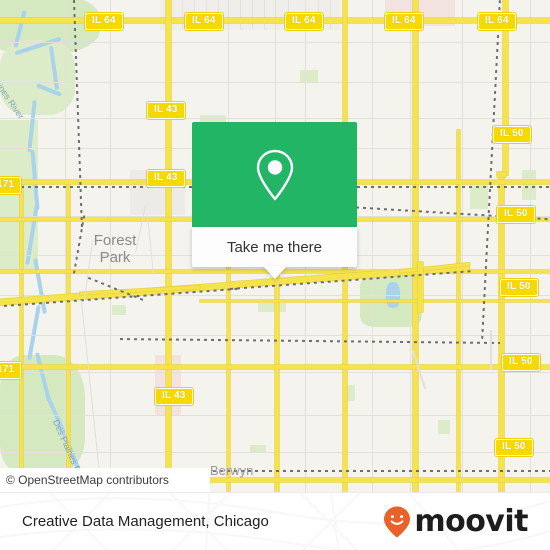 The height and width of the screenshot is (550, 550). I want to click on osm-attribution: © OpenStreetMap contributors, so click(105, 480).